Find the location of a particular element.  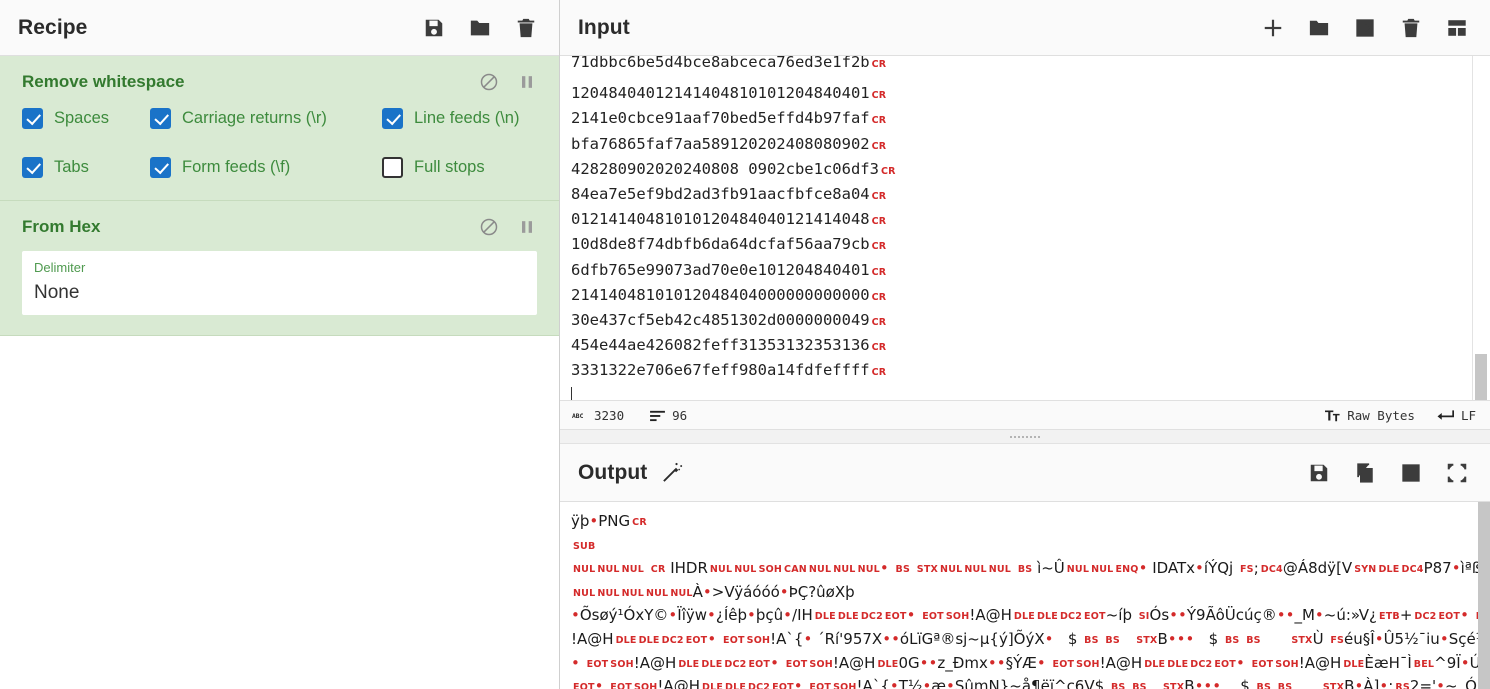

input-line-text: 01214140481010120484040121414048 is located at coordinates (720, 219).